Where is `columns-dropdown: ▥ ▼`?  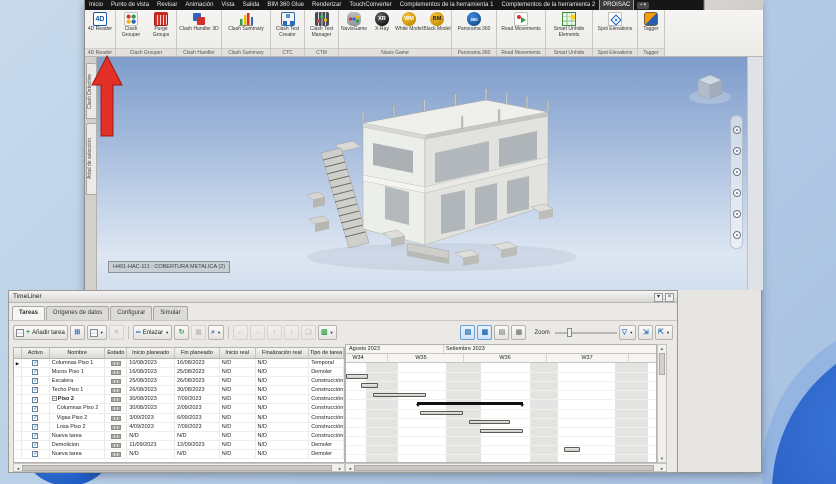
columns-dropdown: ▥ ▼ is located at coordinates (327, 332).